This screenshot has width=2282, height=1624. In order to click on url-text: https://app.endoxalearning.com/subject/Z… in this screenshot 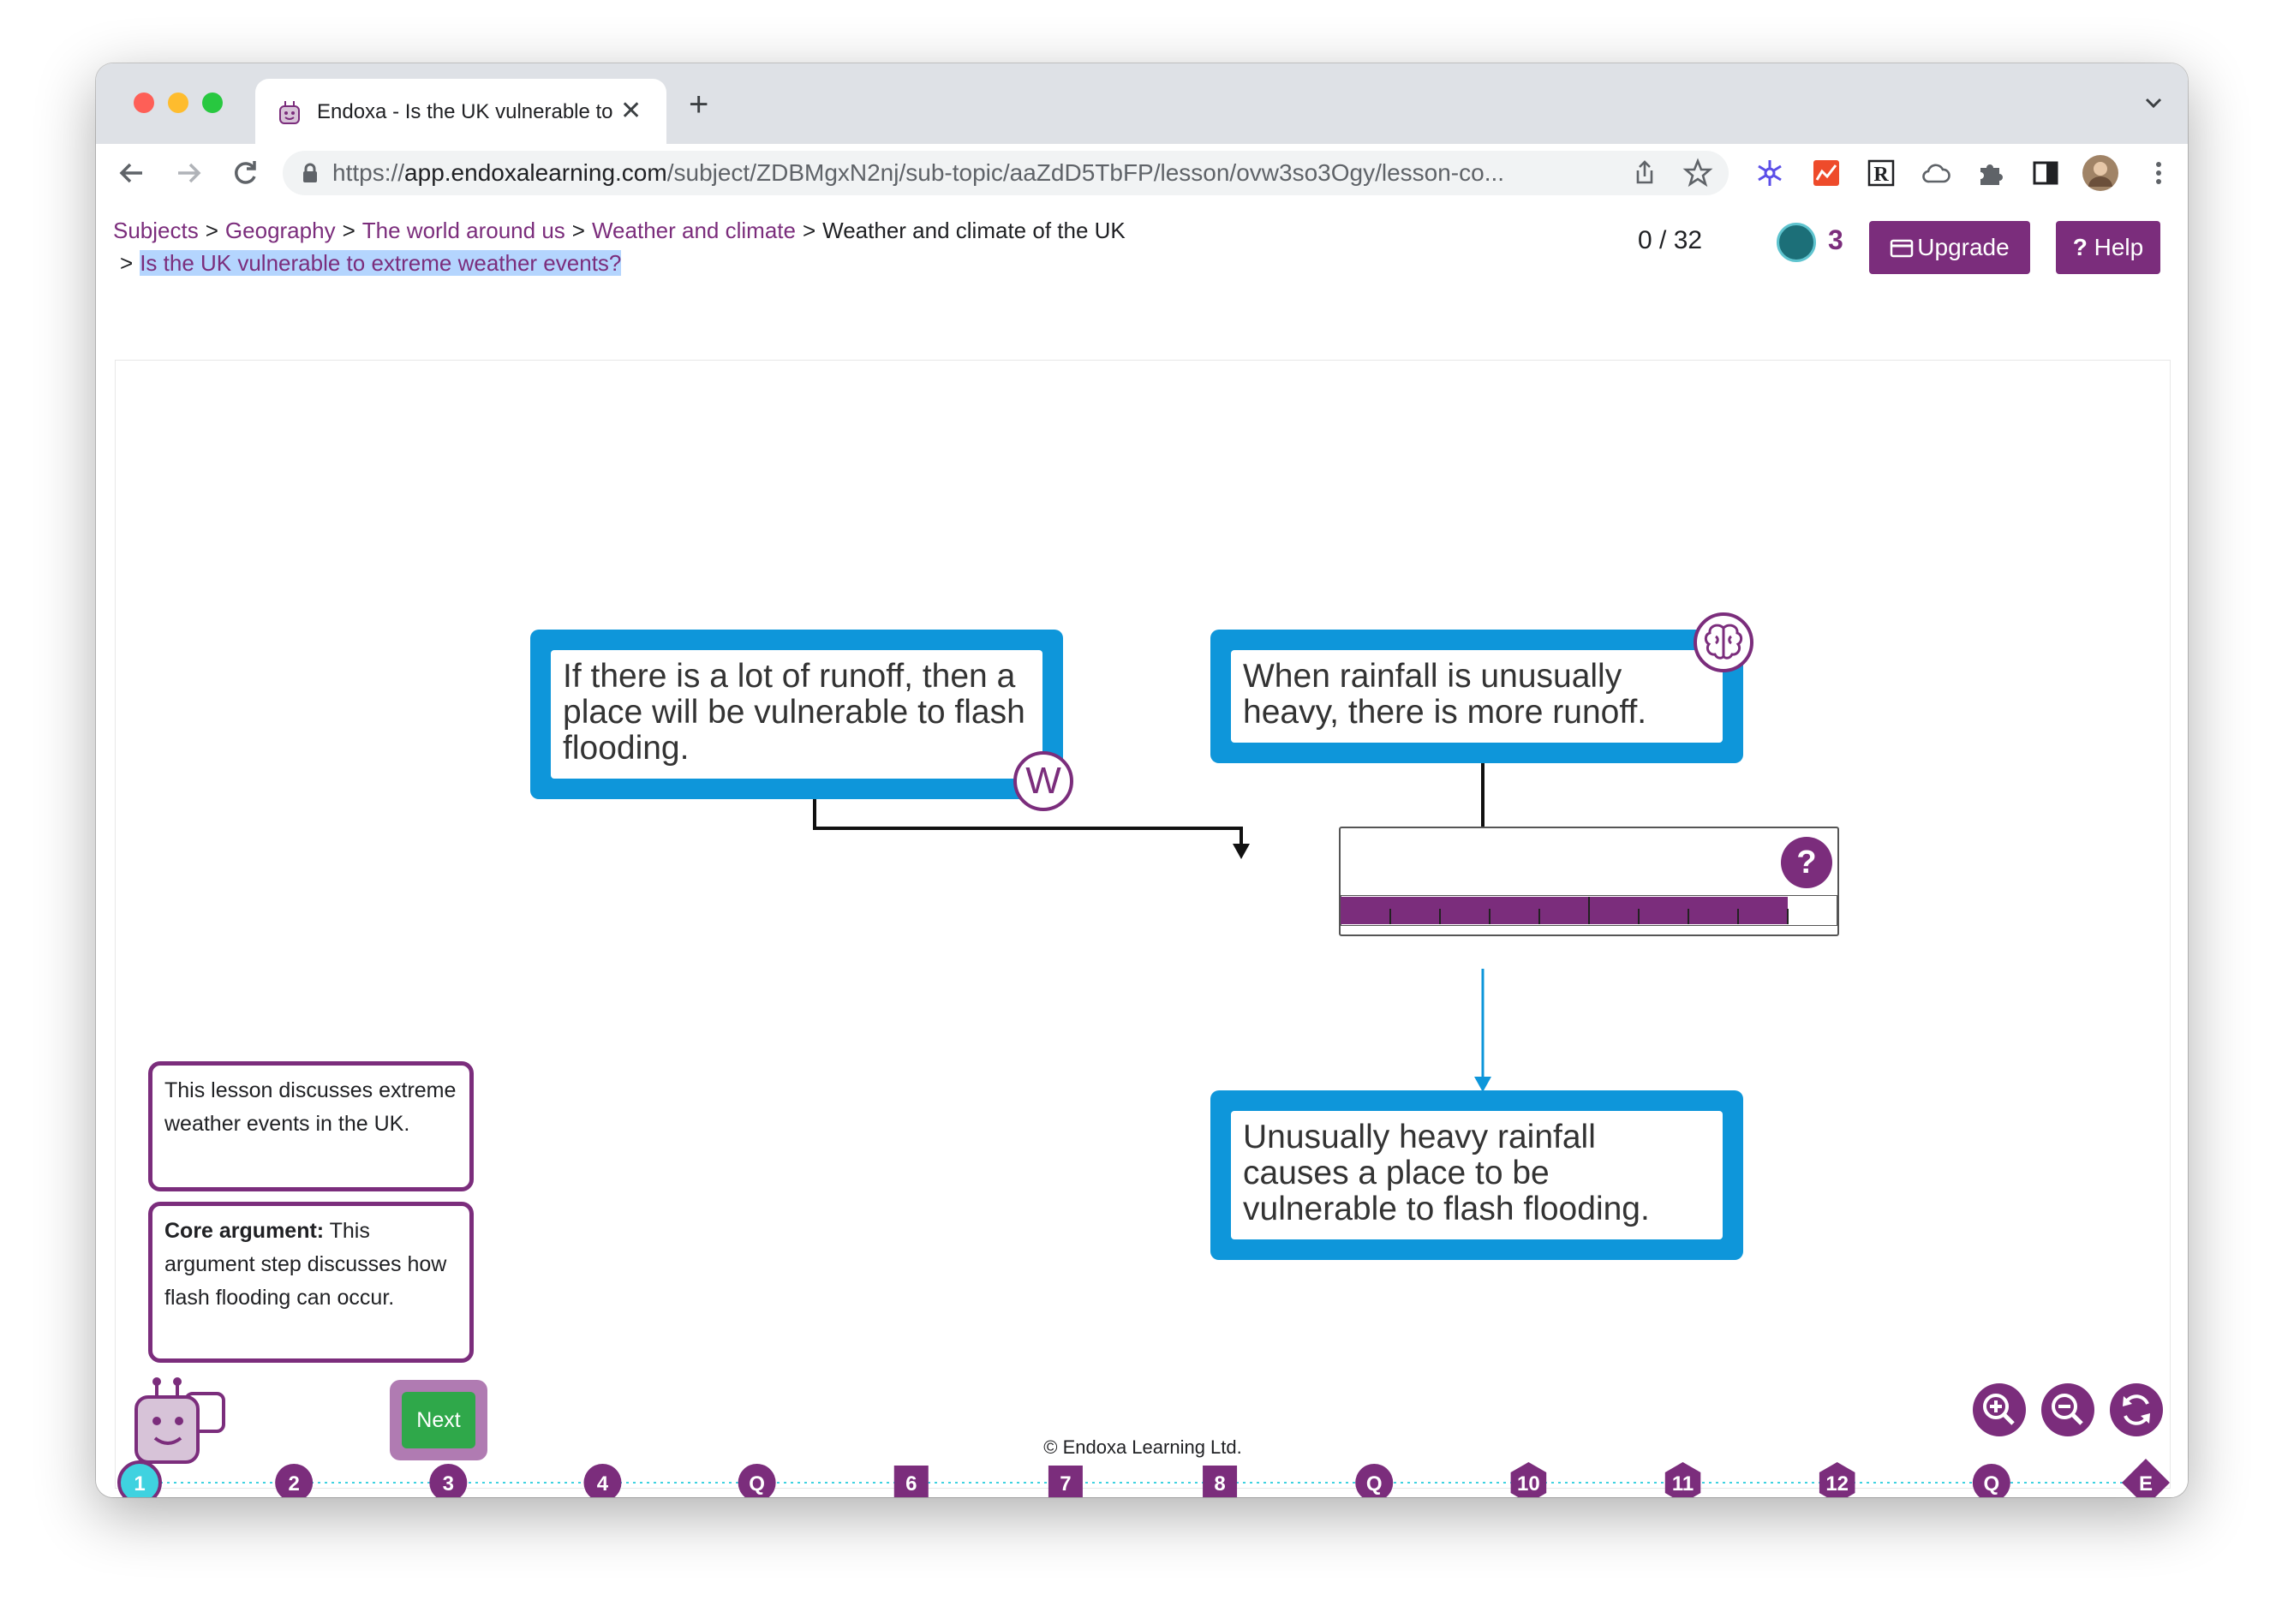, I will do `click(974, 173)`.